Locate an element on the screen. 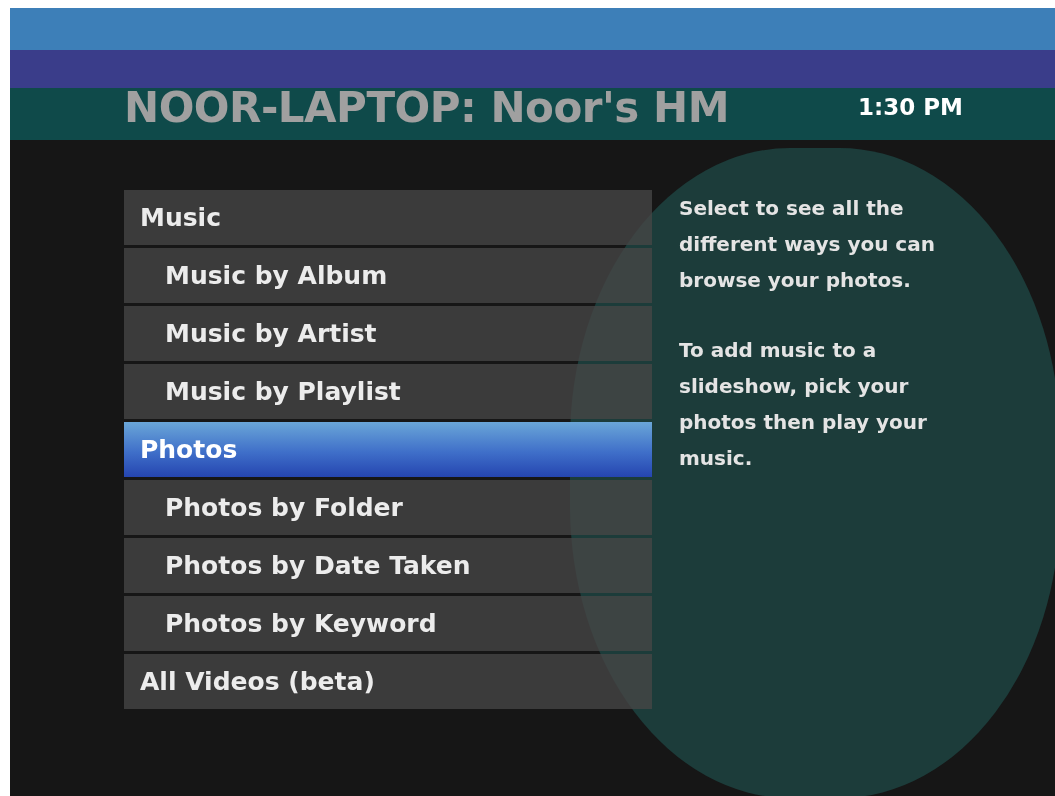  menu-item: Music by Artist is located at coordinates (388, 333).